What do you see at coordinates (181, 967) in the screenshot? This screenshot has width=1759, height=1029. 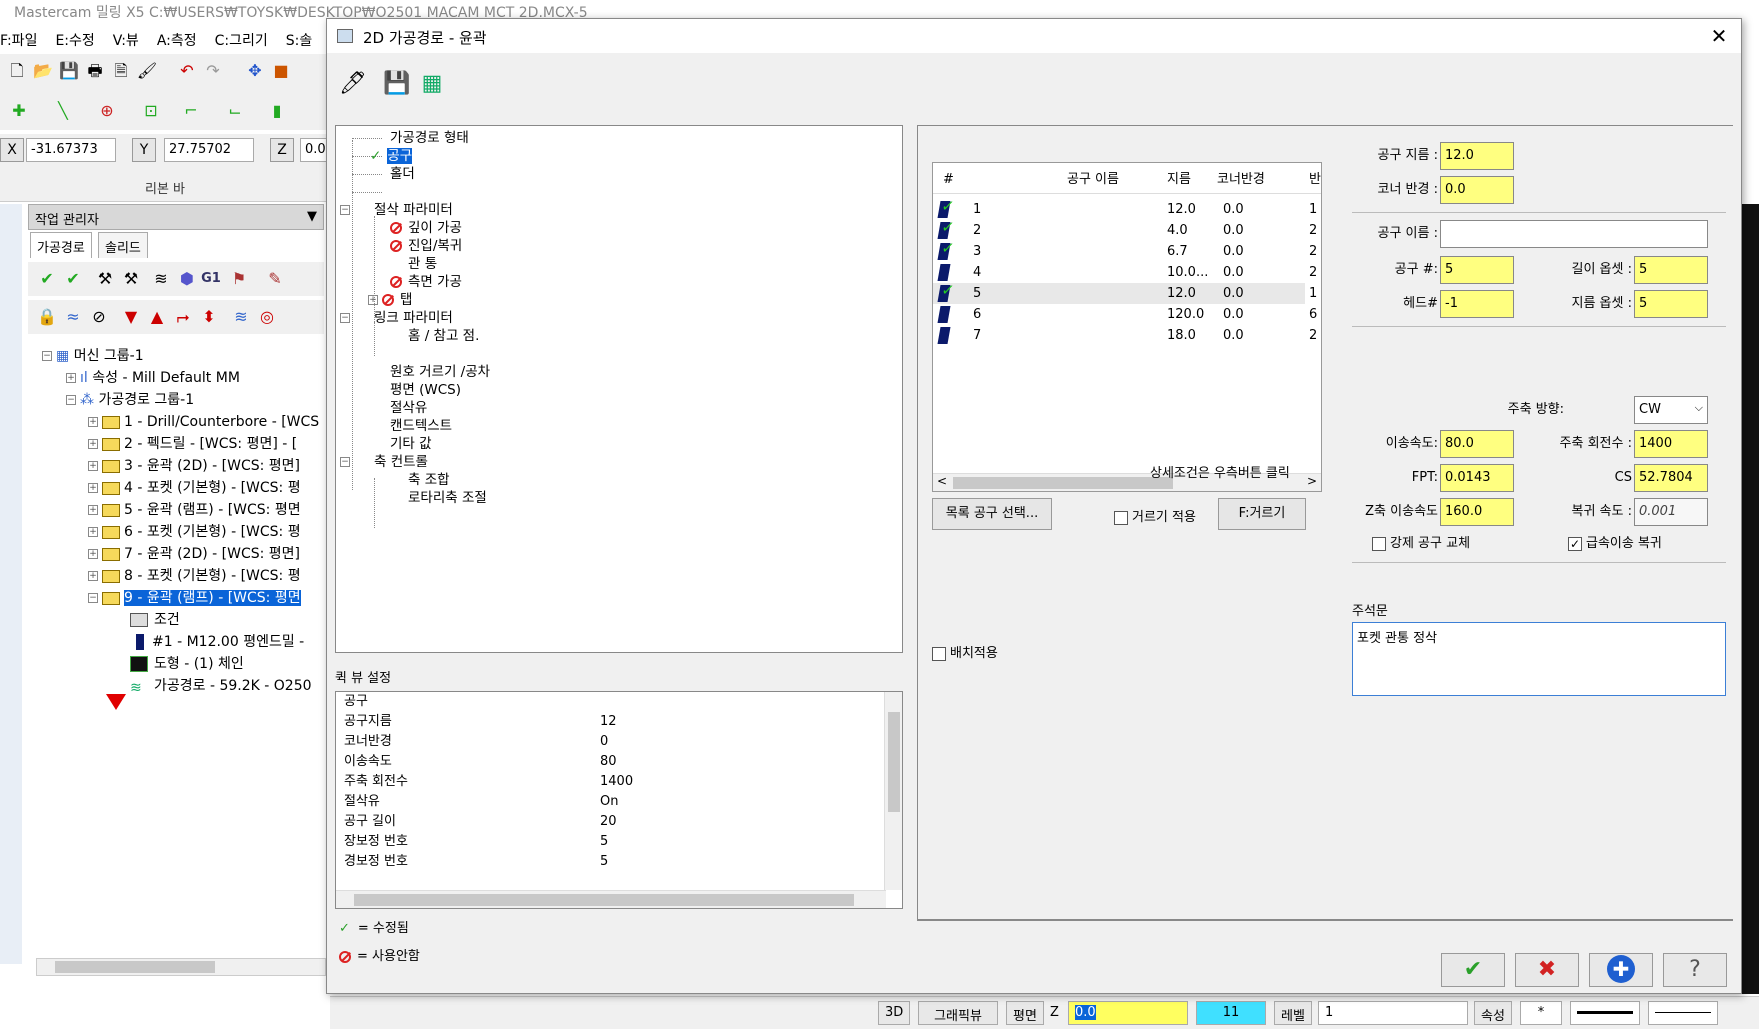 I see `ops-horizontal-scrollbar` at bounding box center [181, 967].